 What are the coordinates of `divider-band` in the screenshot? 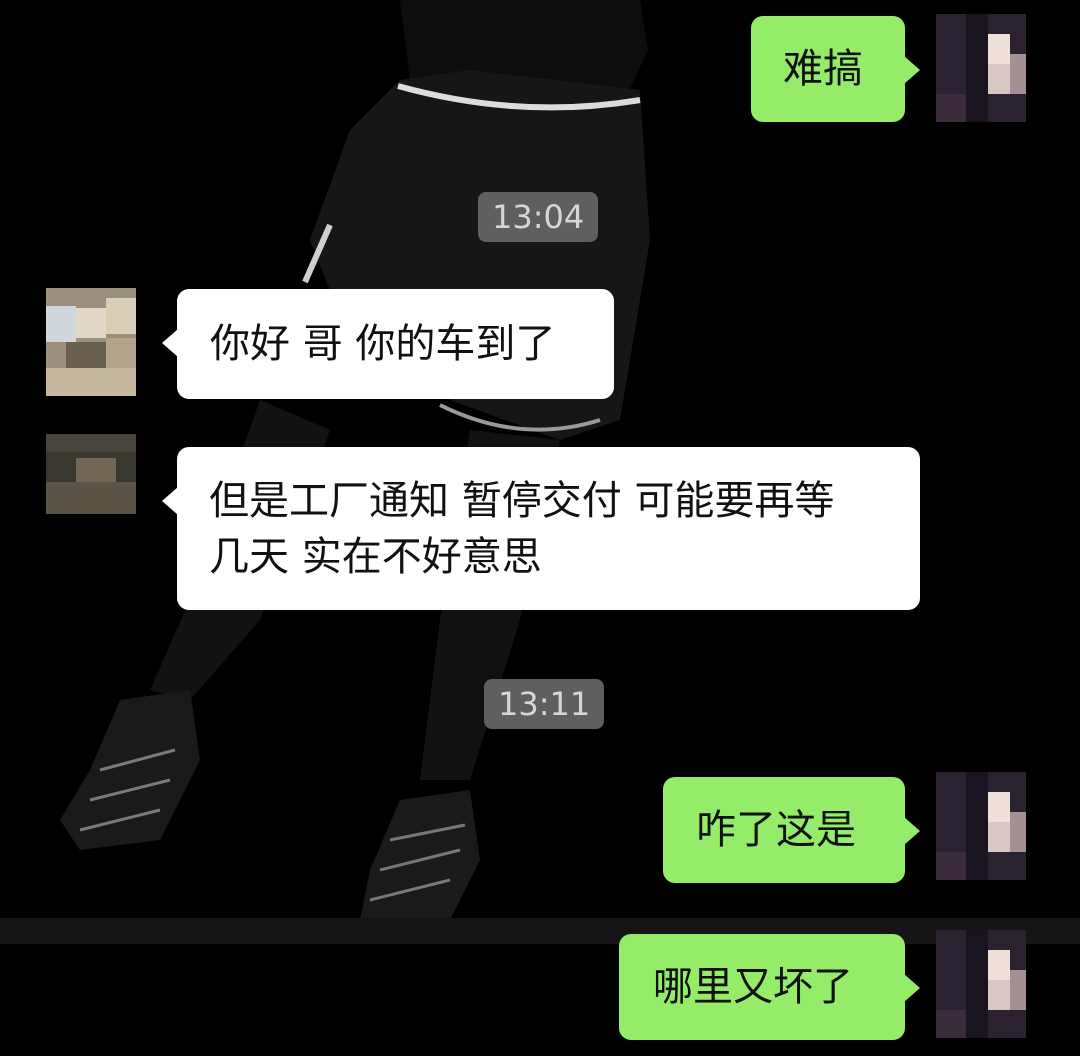 It's located at (540, 931).